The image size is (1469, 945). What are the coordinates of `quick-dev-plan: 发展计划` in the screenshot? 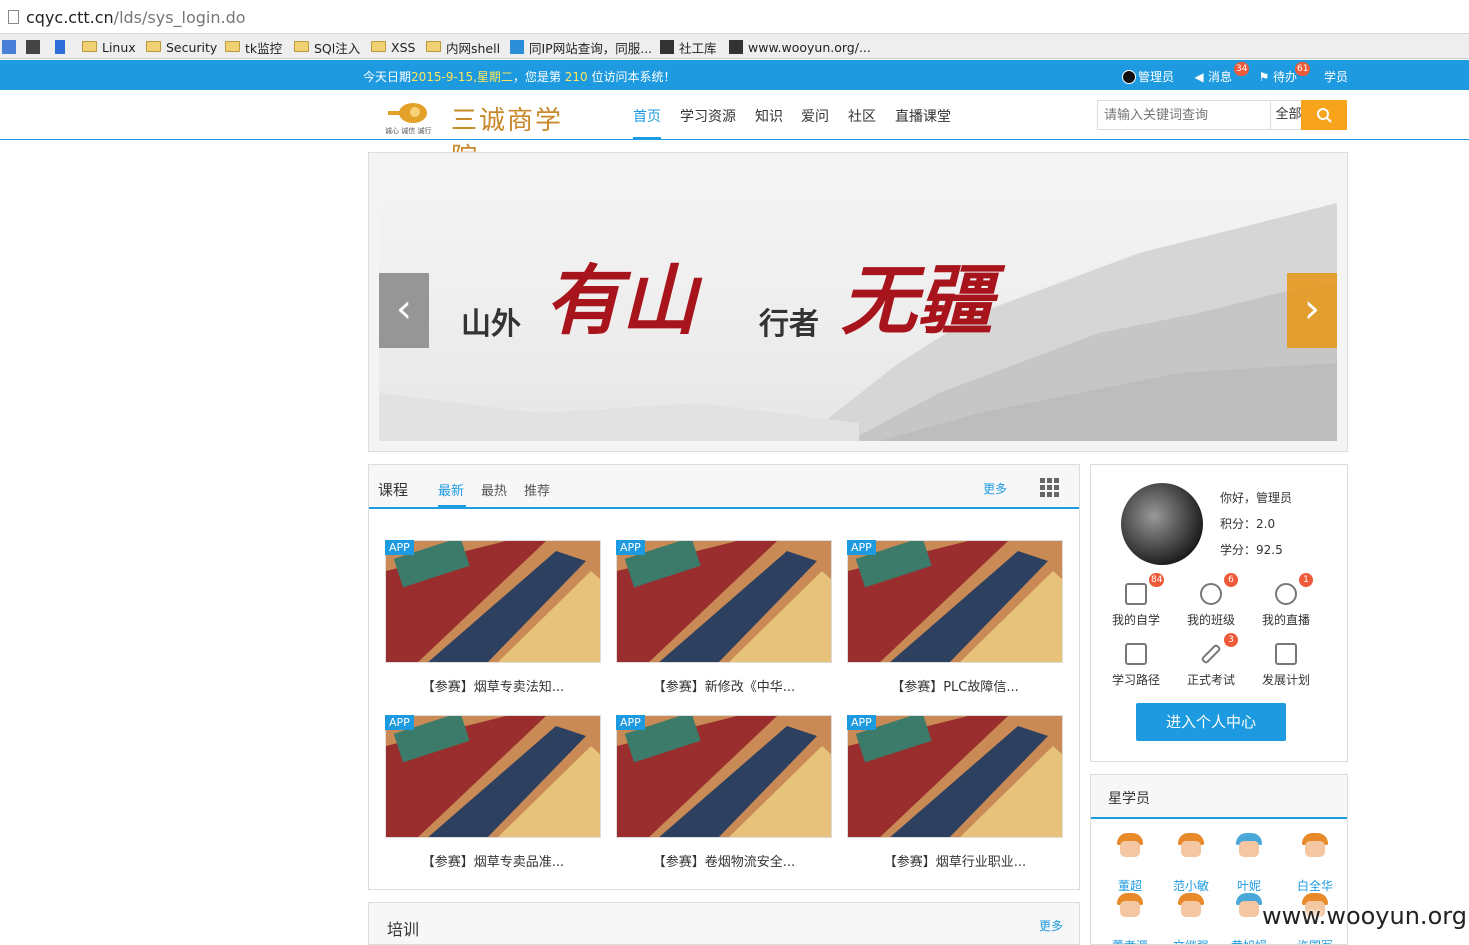 It's located at (1286, 666).